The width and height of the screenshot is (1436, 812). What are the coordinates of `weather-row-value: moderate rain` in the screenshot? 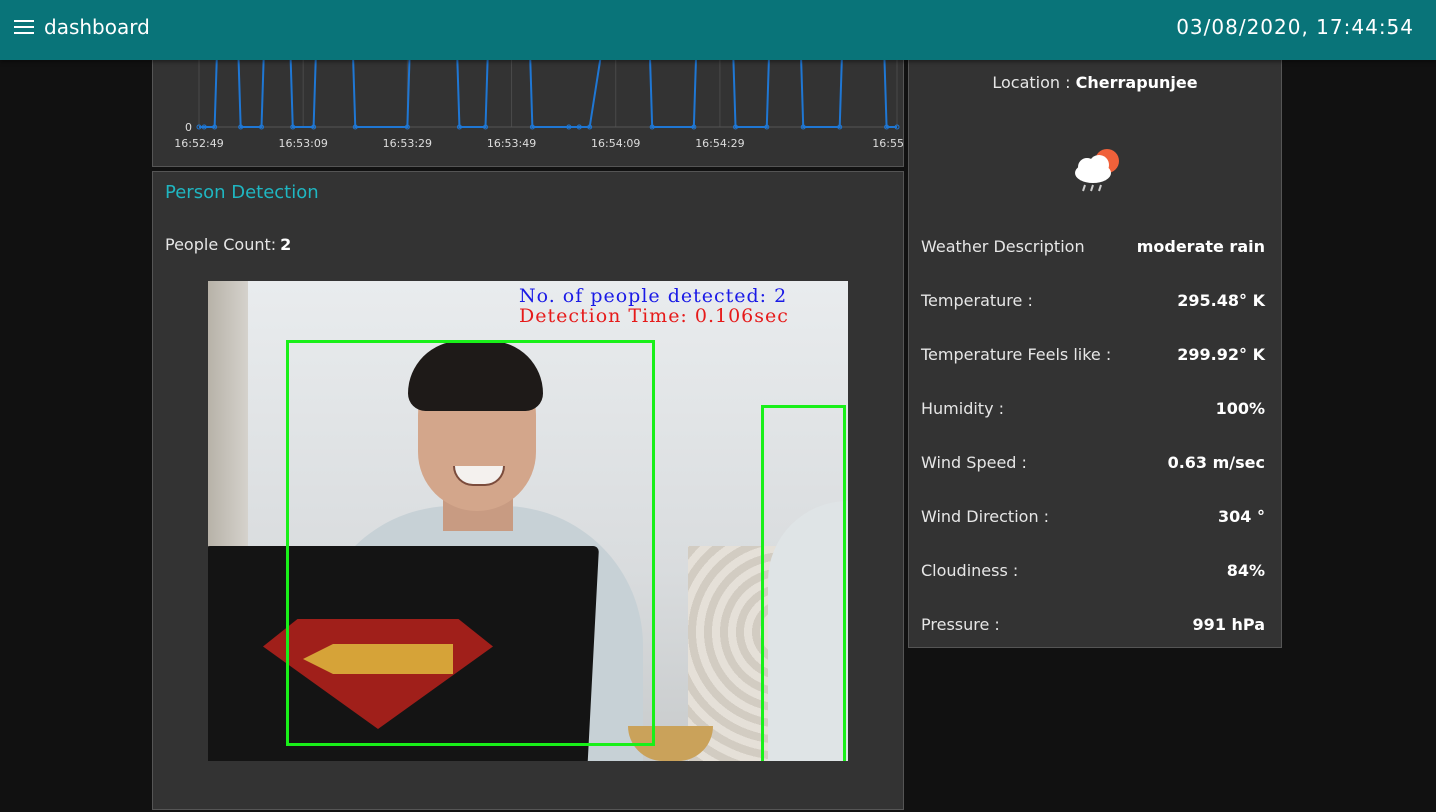 It's located at (1200, 246).